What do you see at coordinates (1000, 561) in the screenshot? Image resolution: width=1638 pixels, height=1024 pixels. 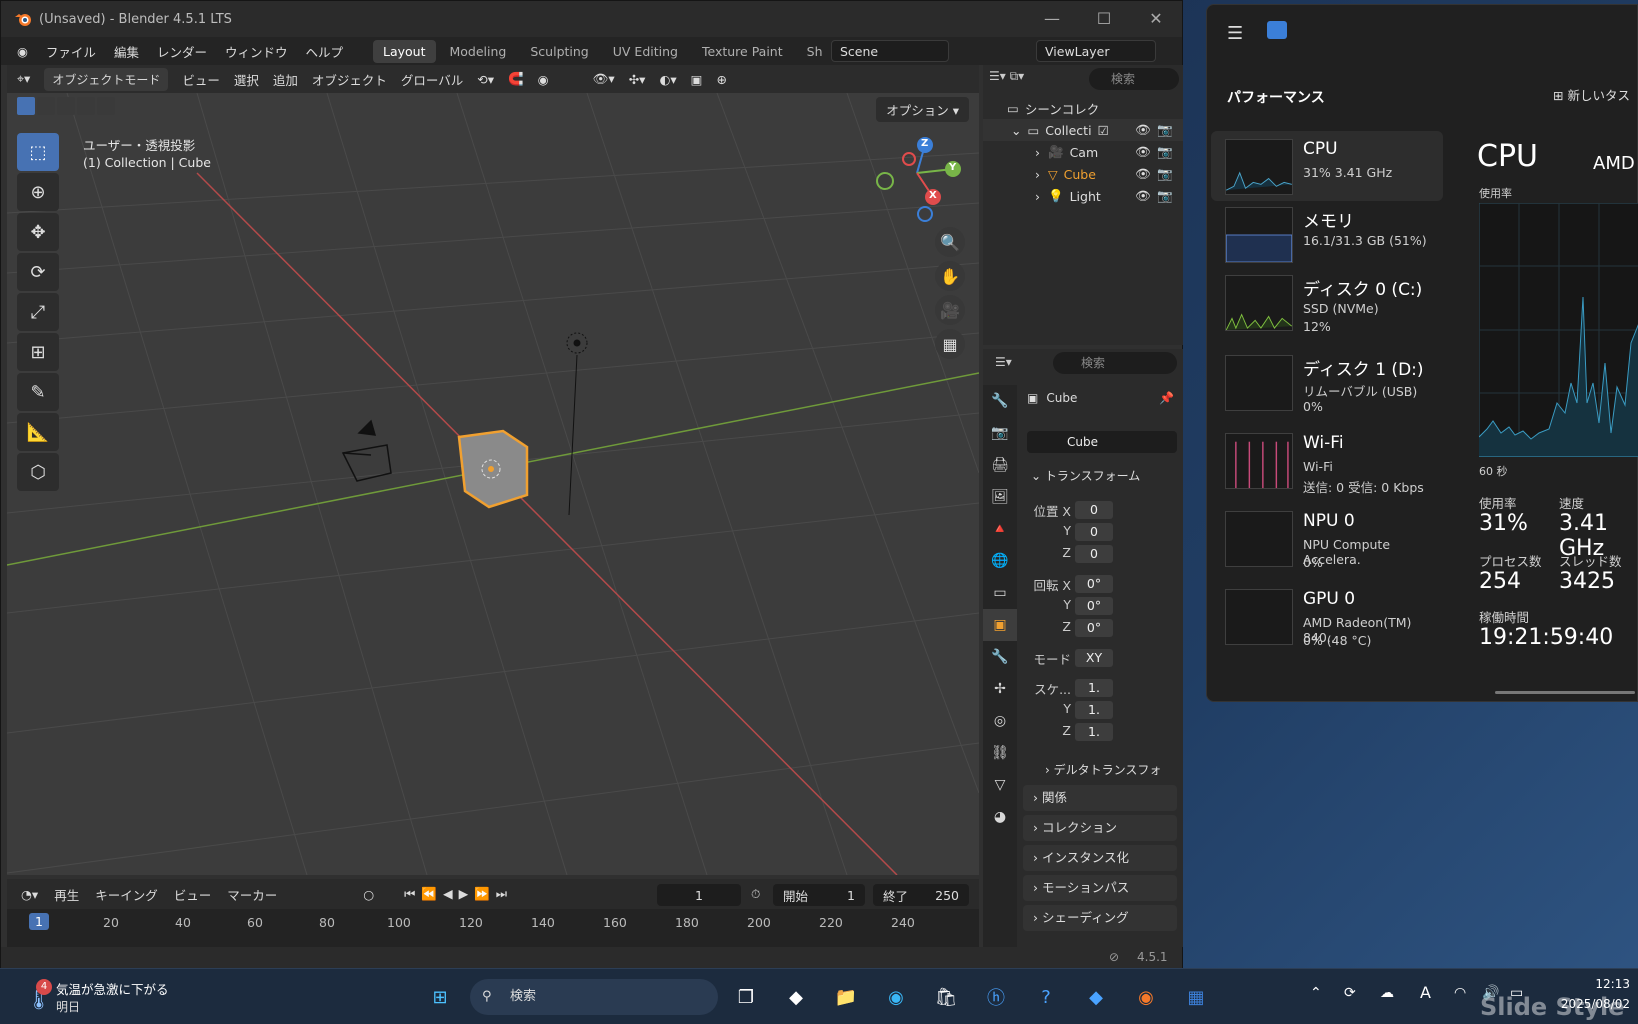 I see `world-tab-icon: 🌐` at bounding box center [1000, 561].